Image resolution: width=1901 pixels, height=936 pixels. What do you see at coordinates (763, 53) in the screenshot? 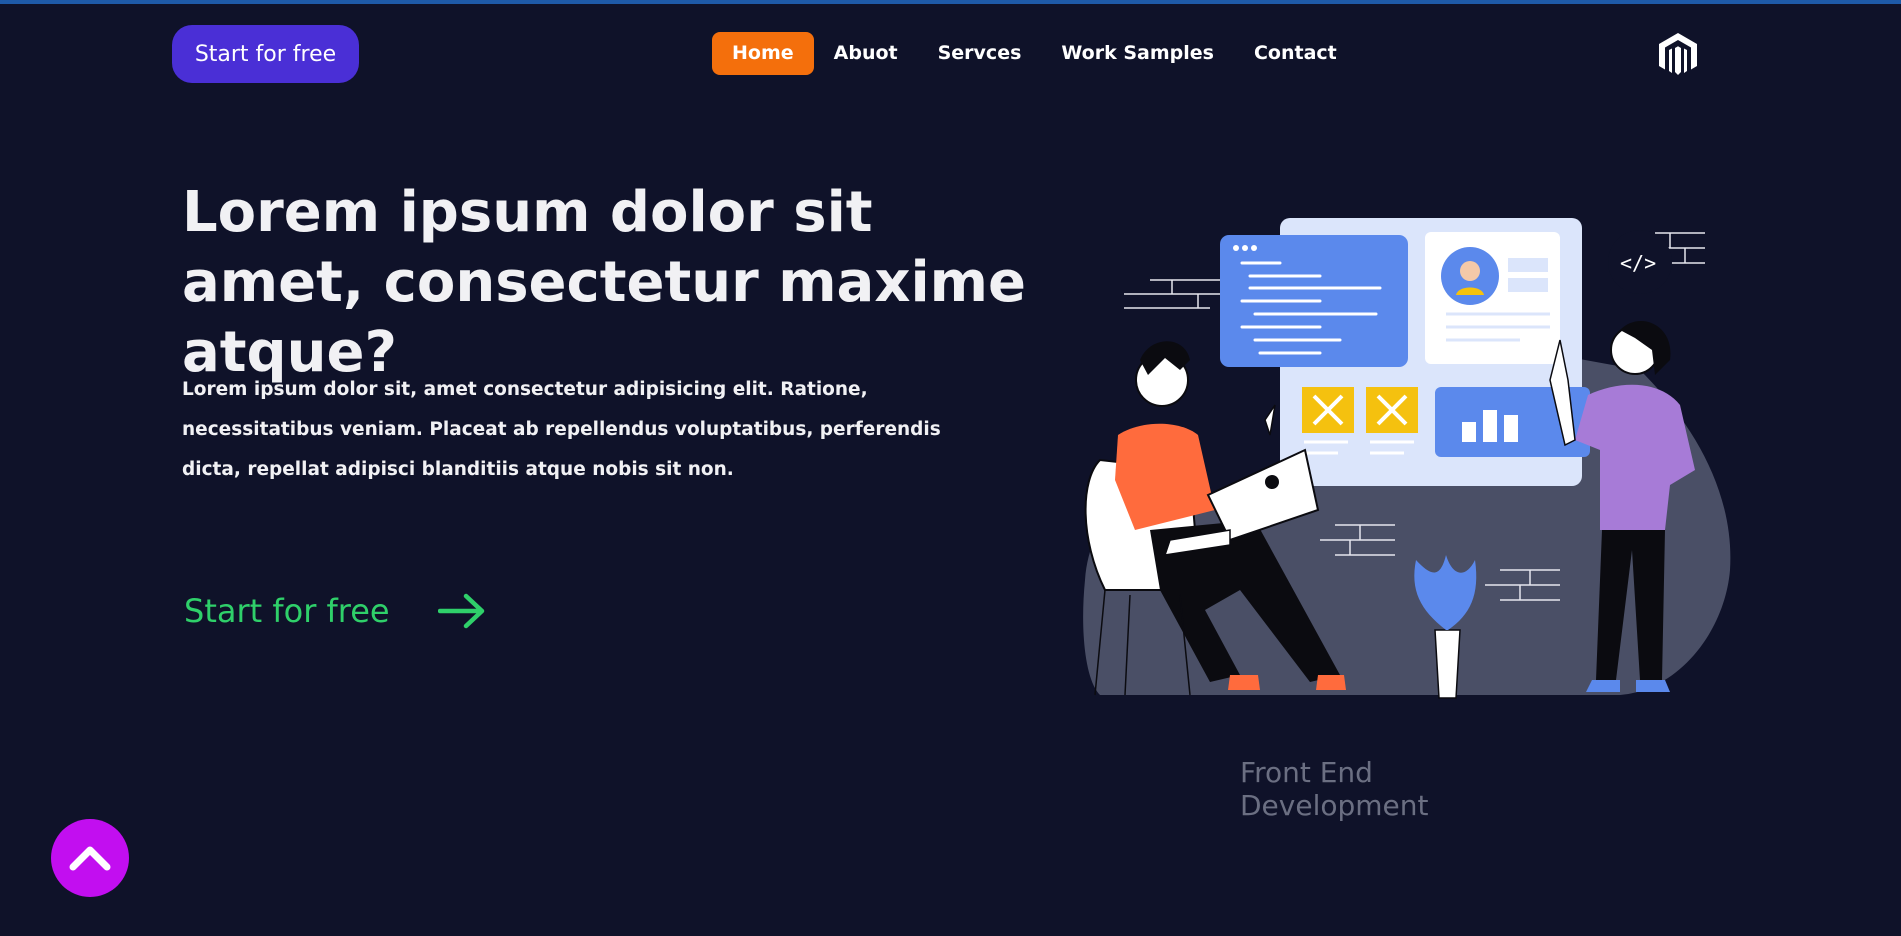
I see `nav-home: Home` at bounding box center [763, 53].